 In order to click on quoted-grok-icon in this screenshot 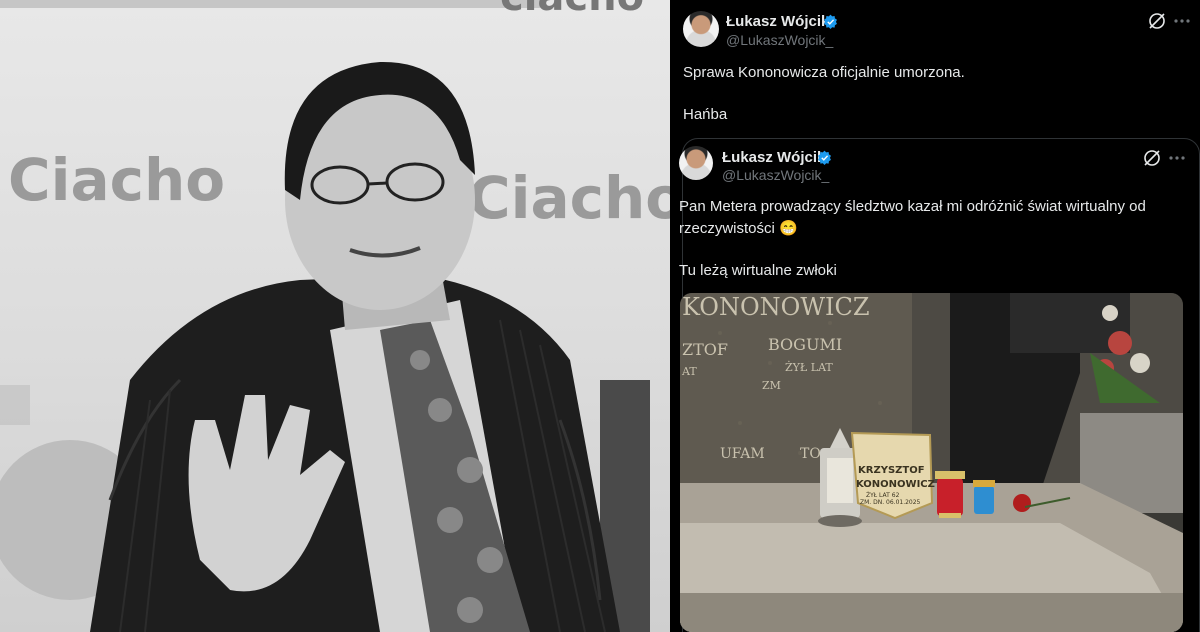, I will do `click(1152, 158)`.